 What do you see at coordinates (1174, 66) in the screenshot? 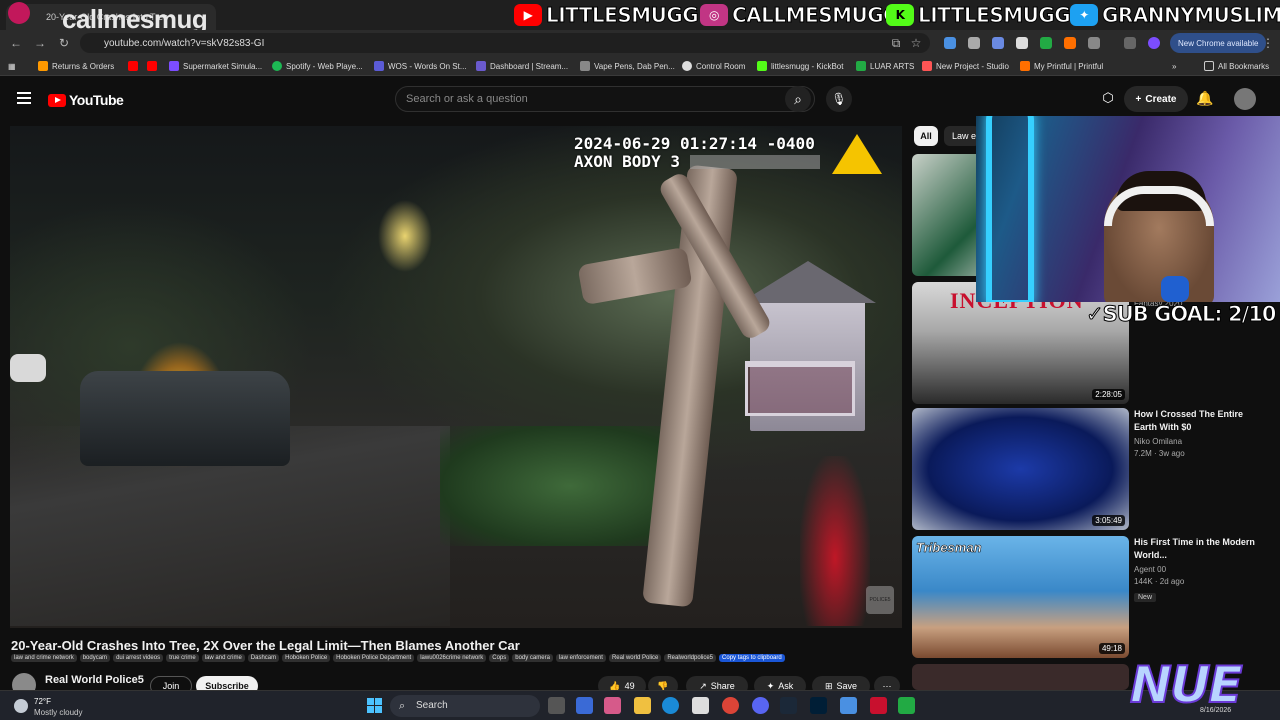
I see `bookmarks-overflow-icon: »` at bounding box center [1174, 66].